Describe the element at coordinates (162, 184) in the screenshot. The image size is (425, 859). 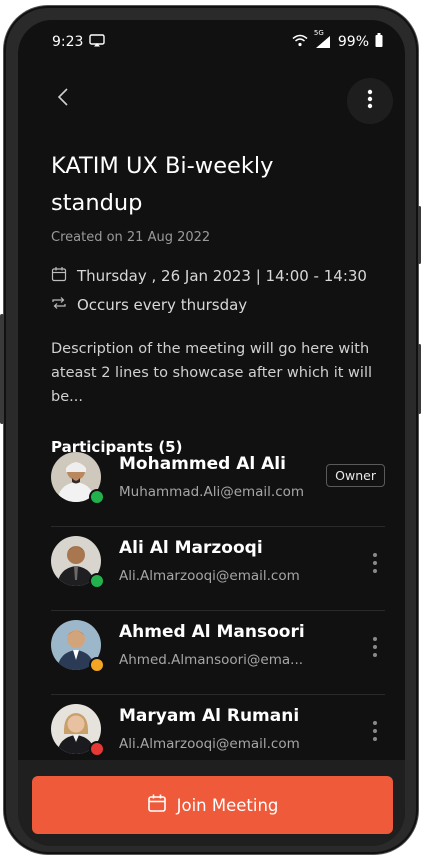
I see `meeting-title: KATIM UX Bi-weekly standup` at that location.